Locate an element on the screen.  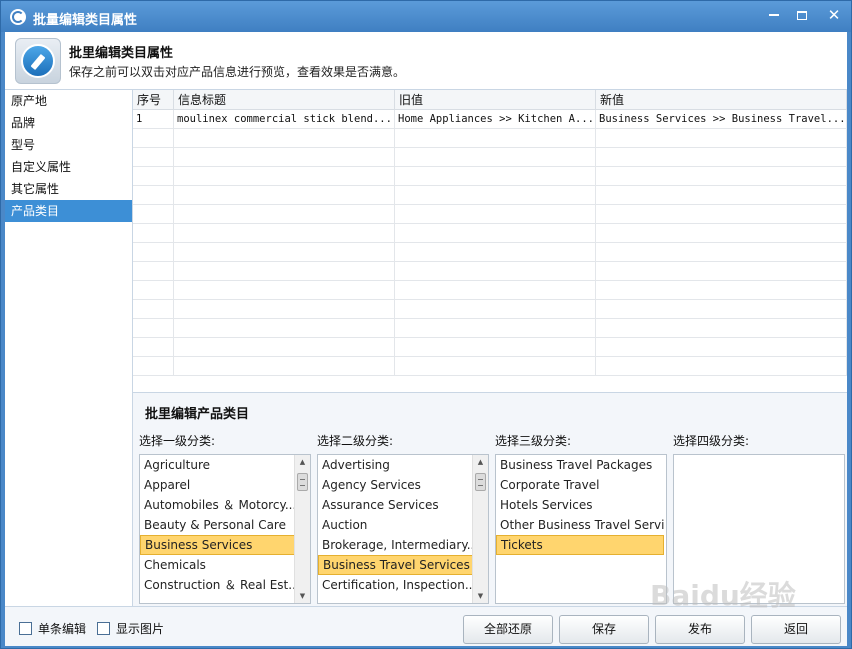
level2-list-item: Agency Services is located at coordinates (402, 485).